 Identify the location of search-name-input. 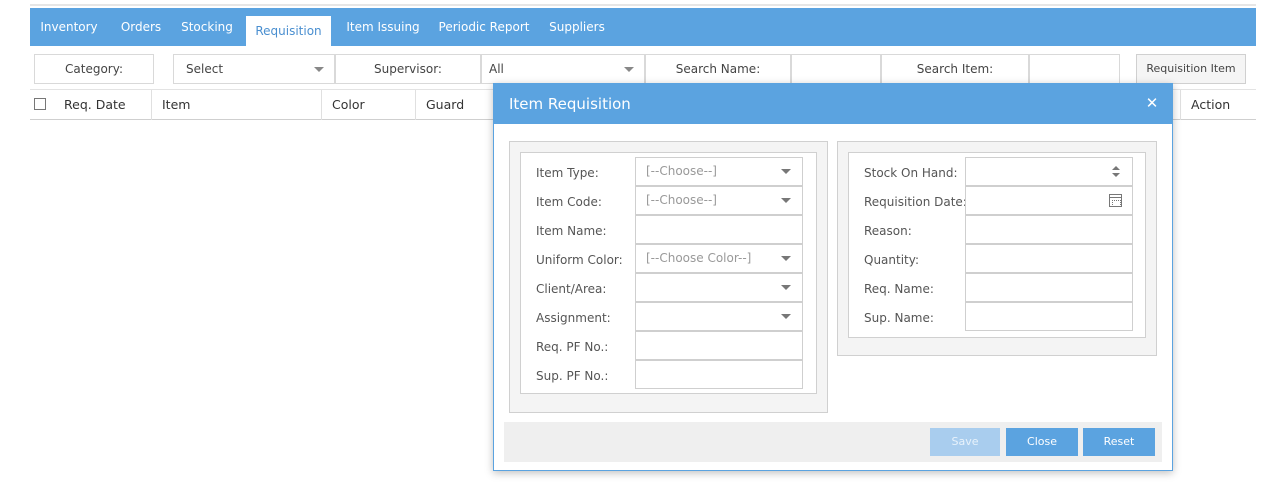
(836, 69).